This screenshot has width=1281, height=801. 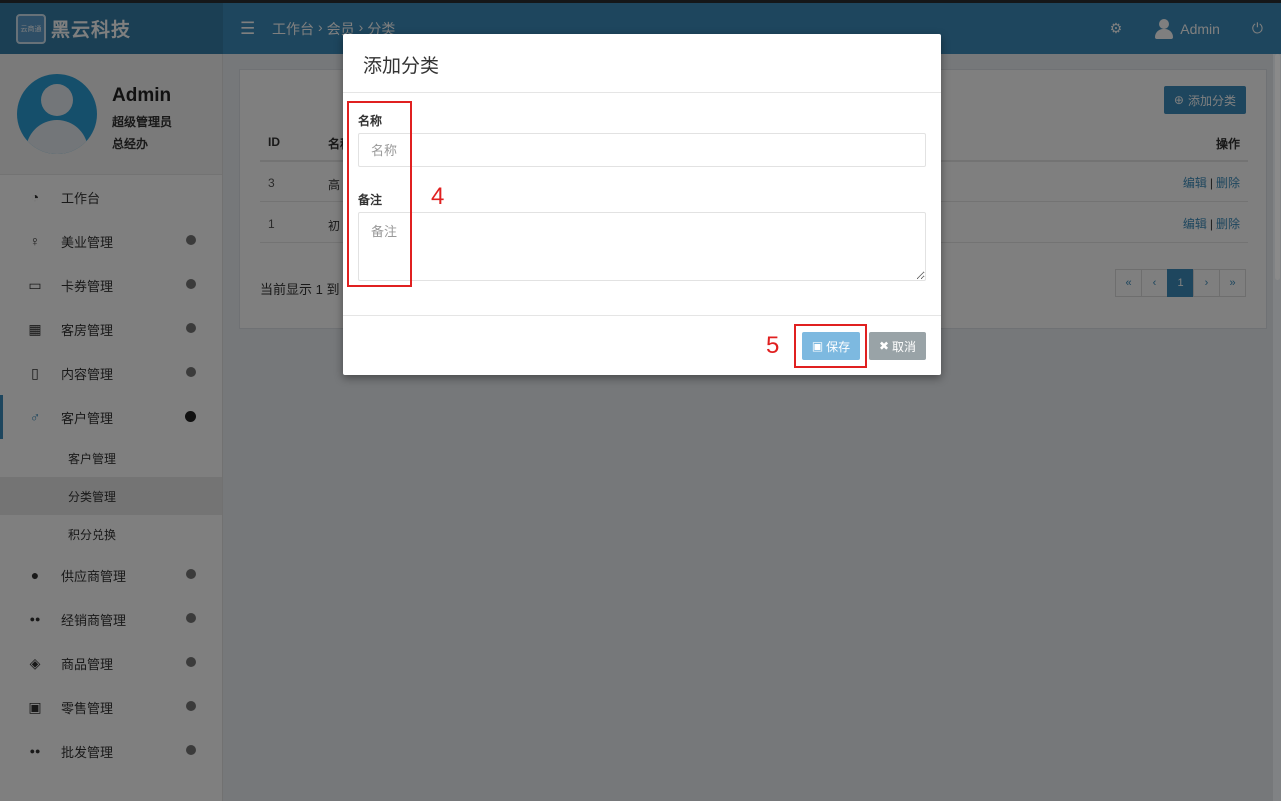 What do you see at coordinates (438, 196) in the screenshot?
I see `annotation-number-4: 4` at bounding box center [438, 196].